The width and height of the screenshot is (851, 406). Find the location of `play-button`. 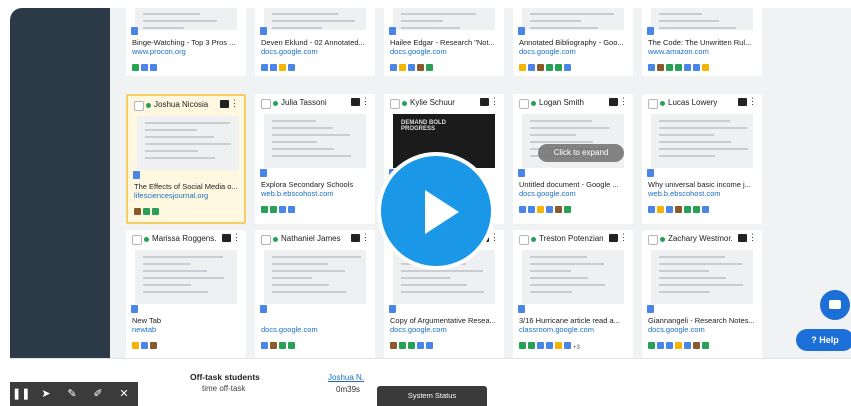

play-button is located at coordinates (436, 211).